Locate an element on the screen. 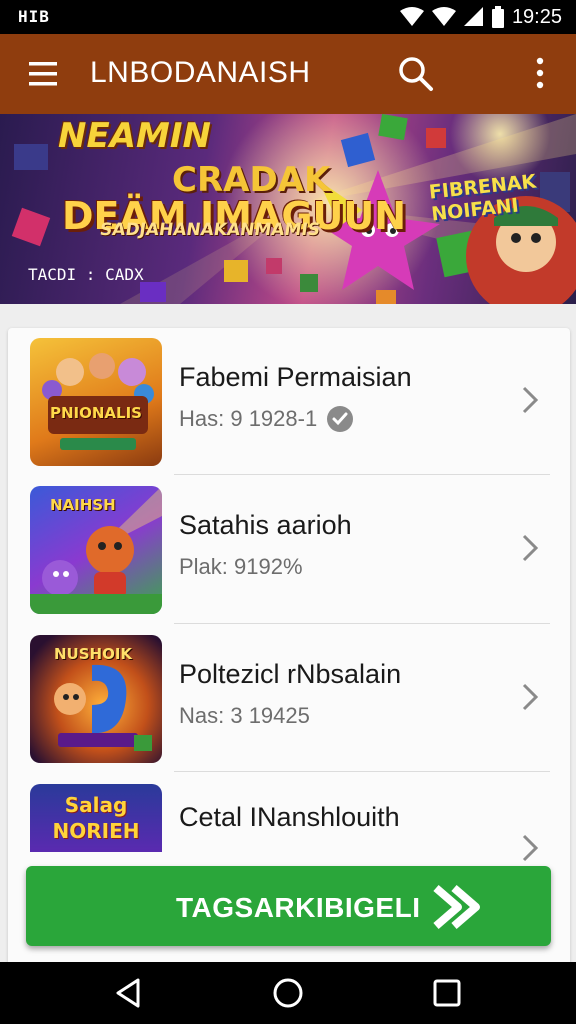  double-chevron-right-icon is located at coordinates (456, 907).